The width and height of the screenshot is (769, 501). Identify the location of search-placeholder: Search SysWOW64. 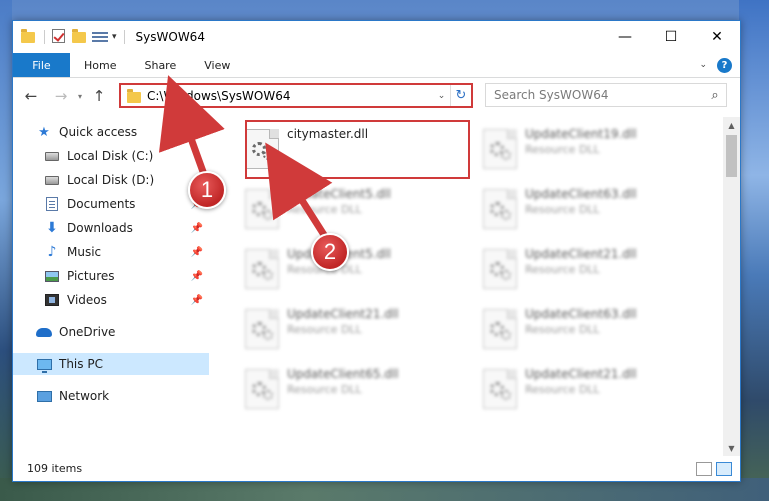
(551, 95).